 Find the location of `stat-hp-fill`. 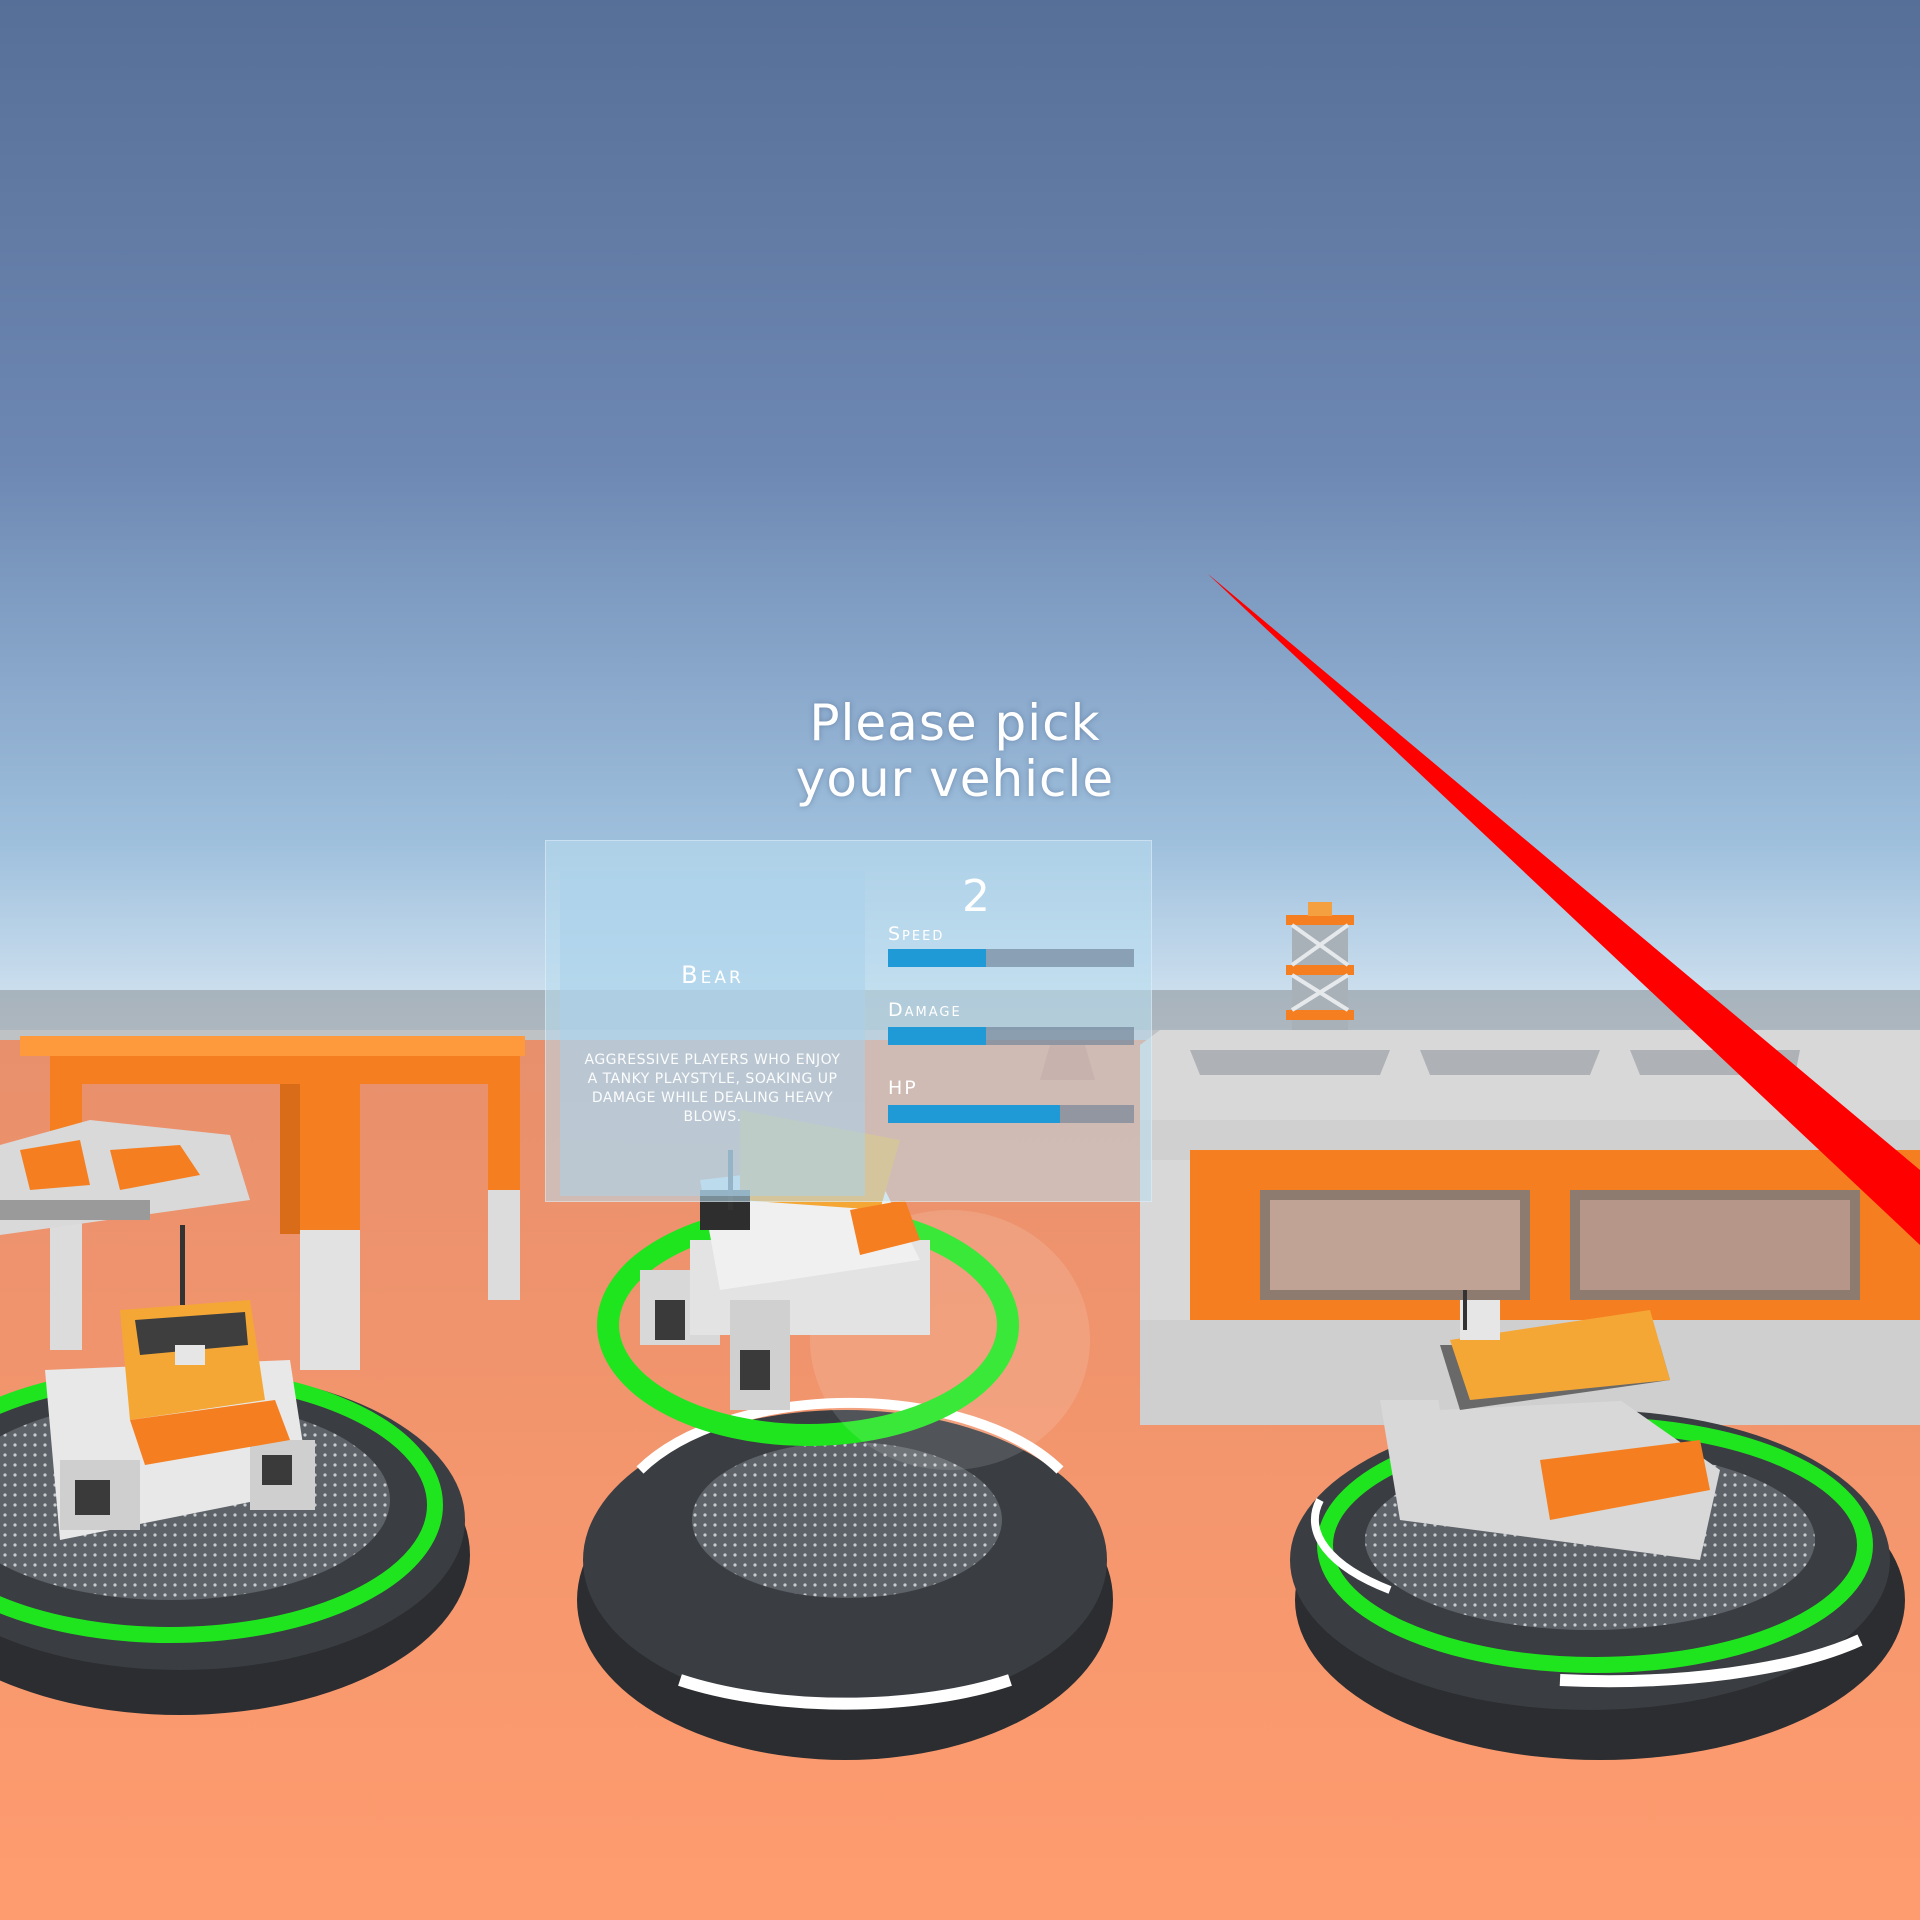

stat-hp-fill is located at coordinates (974, 1114).